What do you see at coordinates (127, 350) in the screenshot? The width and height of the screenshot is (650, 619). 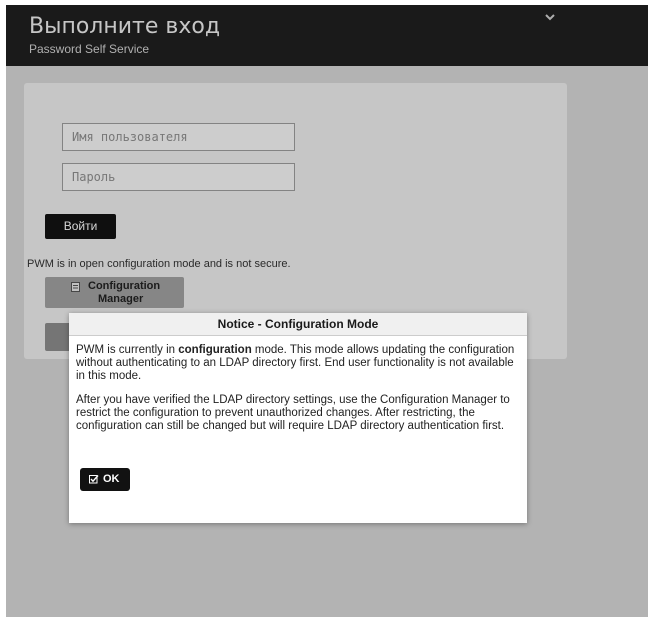 I see `dialog-p1-start: PWM is currently in` at bounding box center [127, 350].